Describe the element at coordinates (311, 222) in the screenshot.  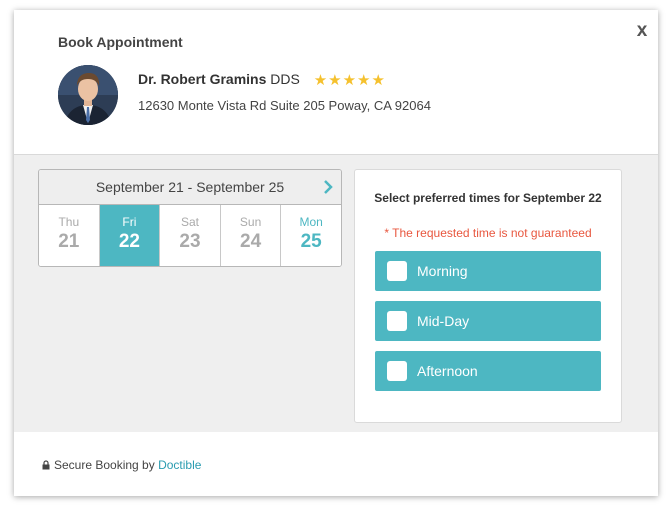
I see `day-name: Mon` at that location.